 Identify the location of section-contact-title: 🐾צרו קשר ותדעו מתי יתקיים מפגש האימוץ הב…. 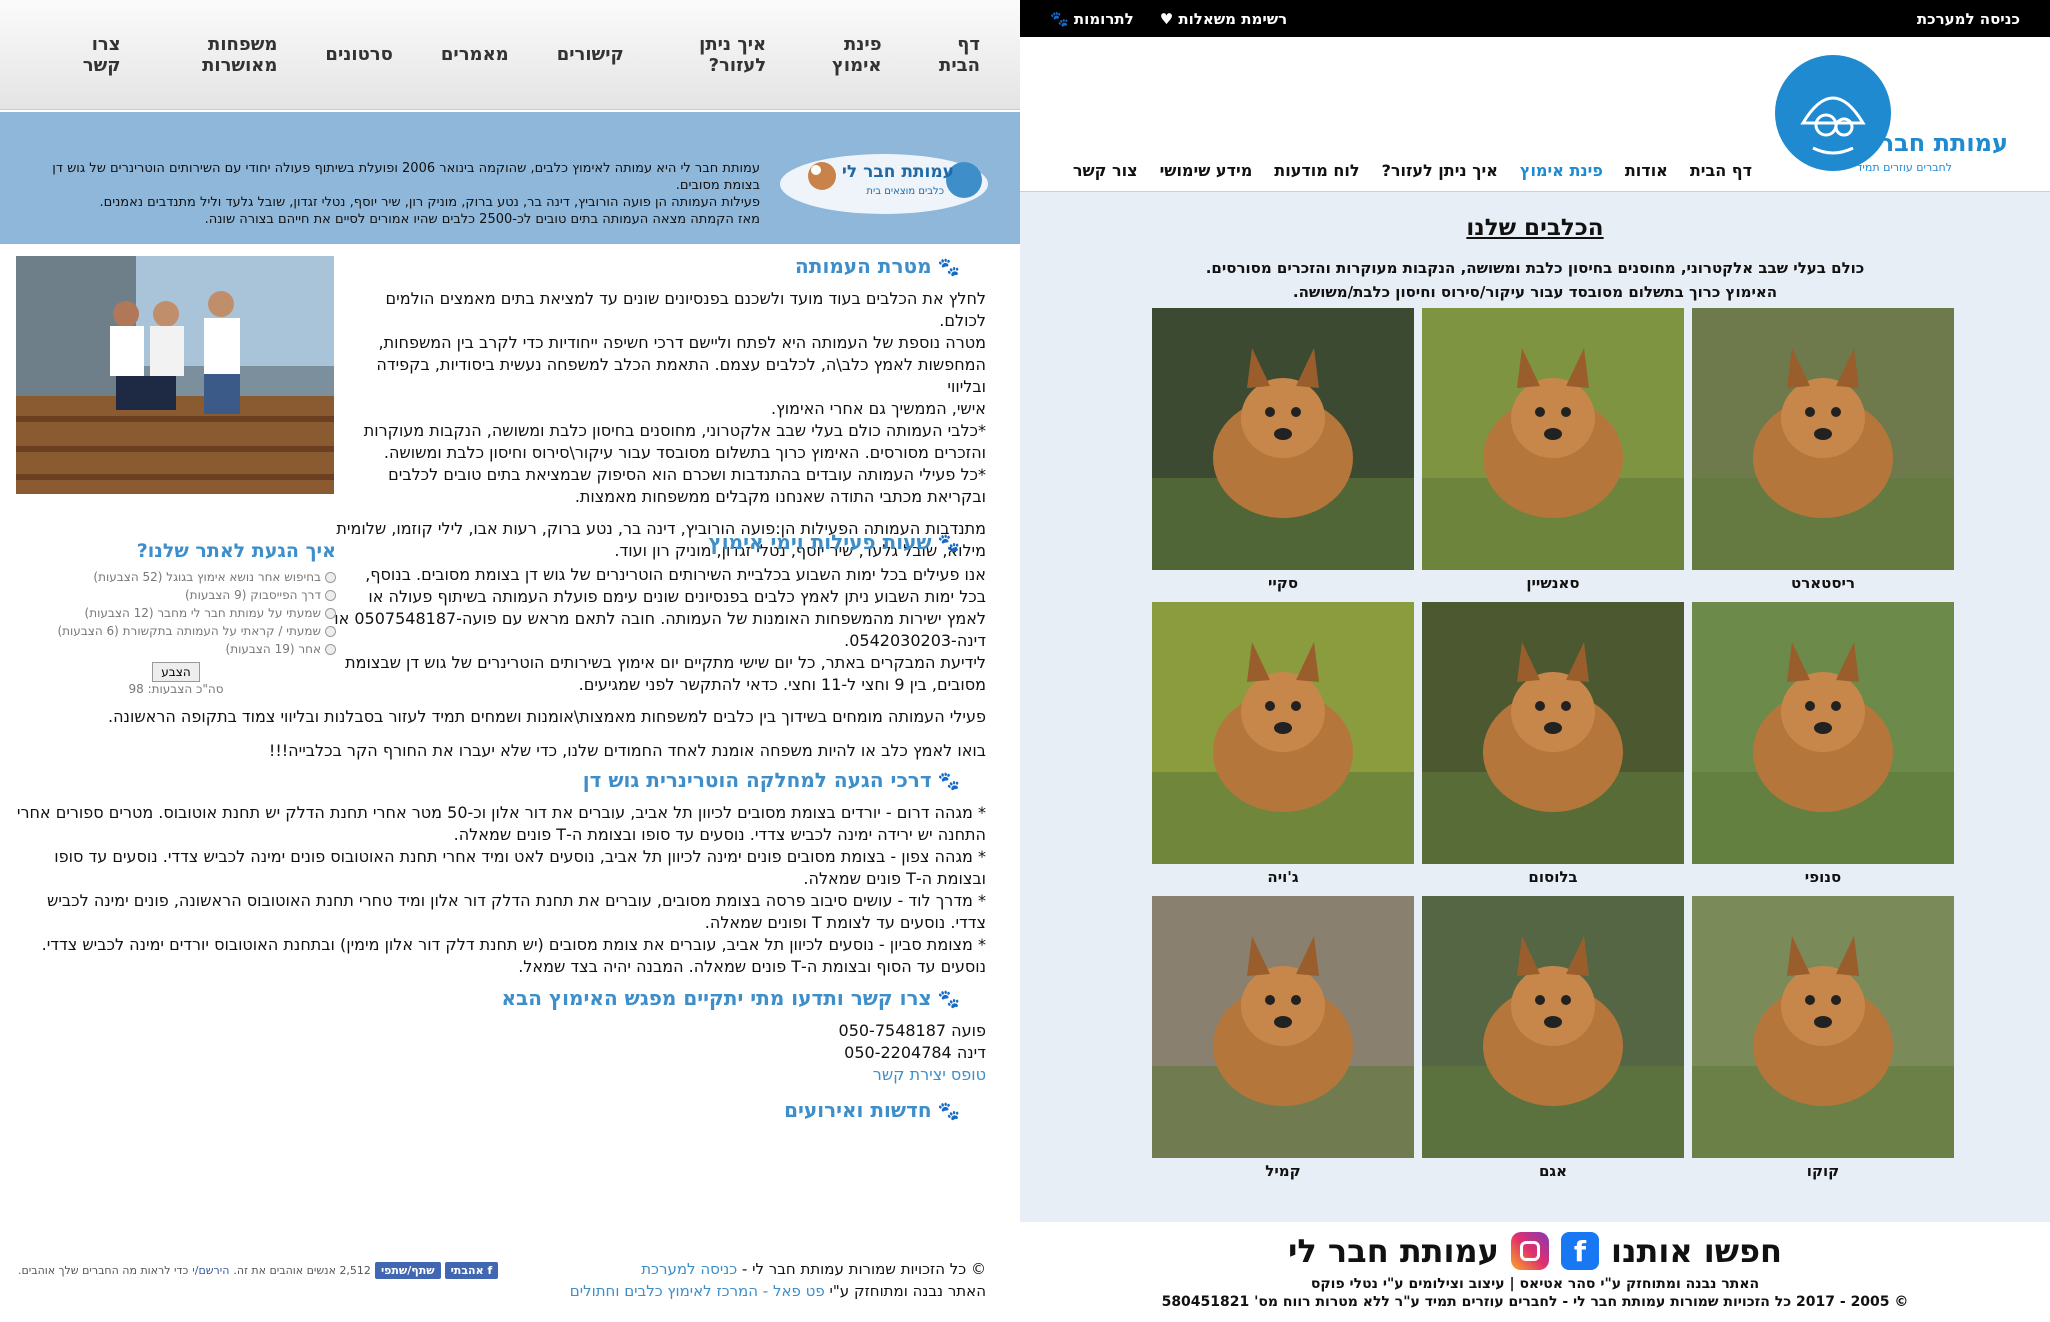
(610, 998).